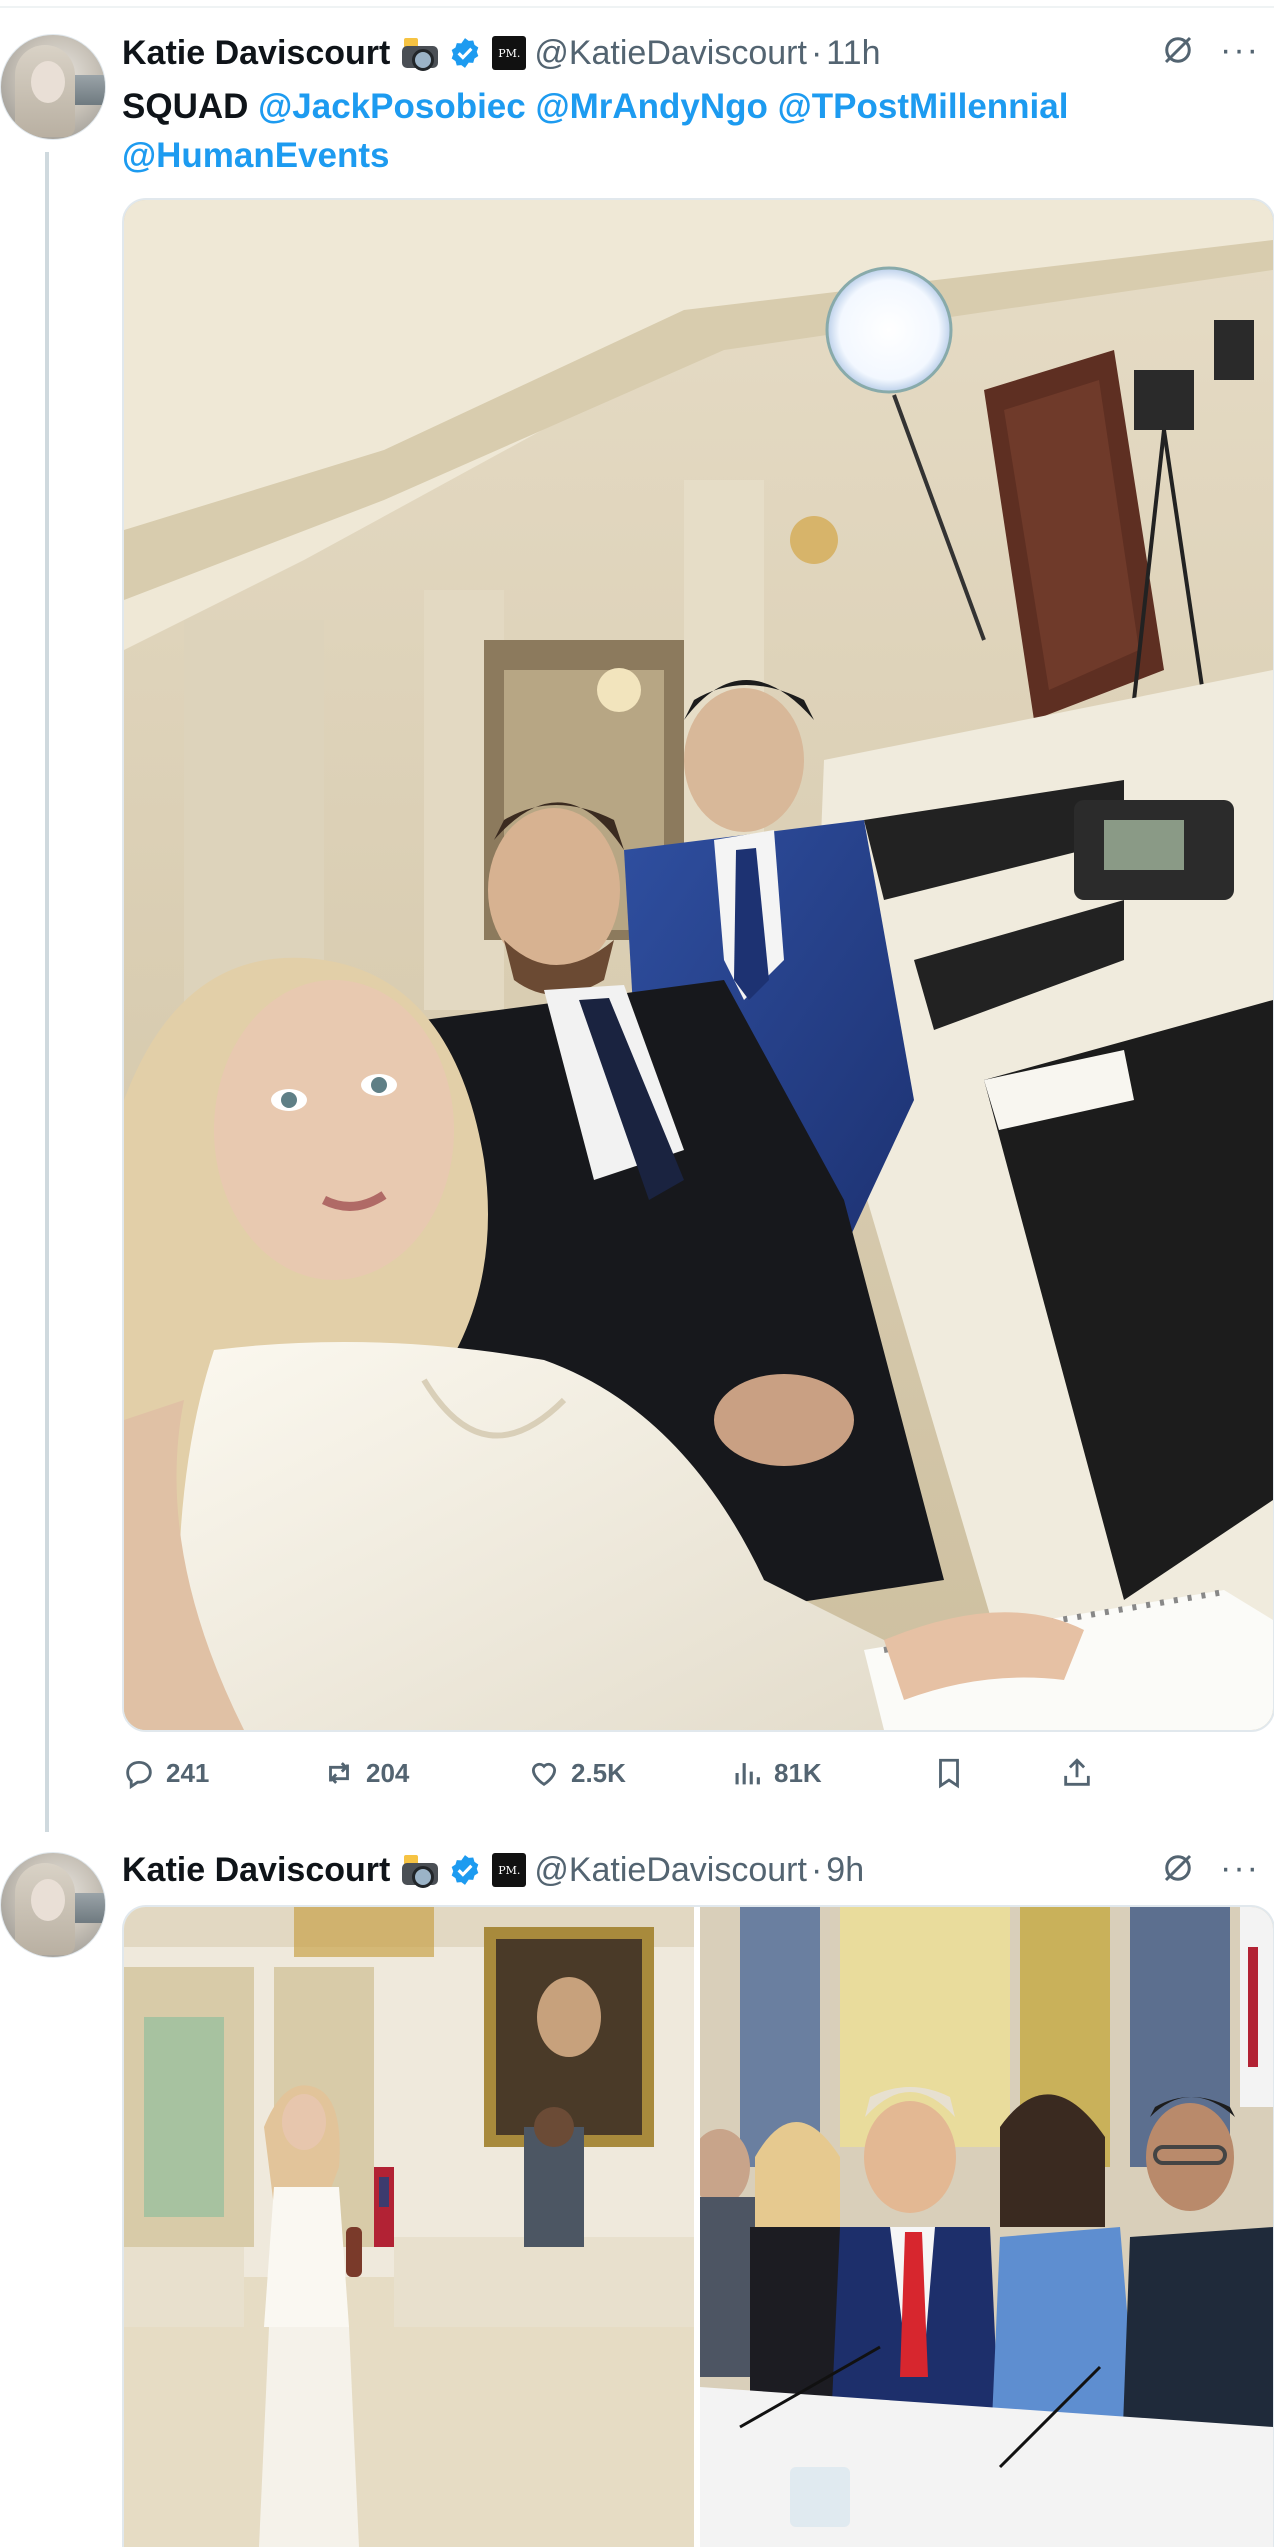 Image resolution: width=1274 pixels, height=2547 pixels. Describe the element at coordinates (647, 1773) in the screenshot. I see `tweet-action-bar: 241 204 2.5K 81K` at that location.